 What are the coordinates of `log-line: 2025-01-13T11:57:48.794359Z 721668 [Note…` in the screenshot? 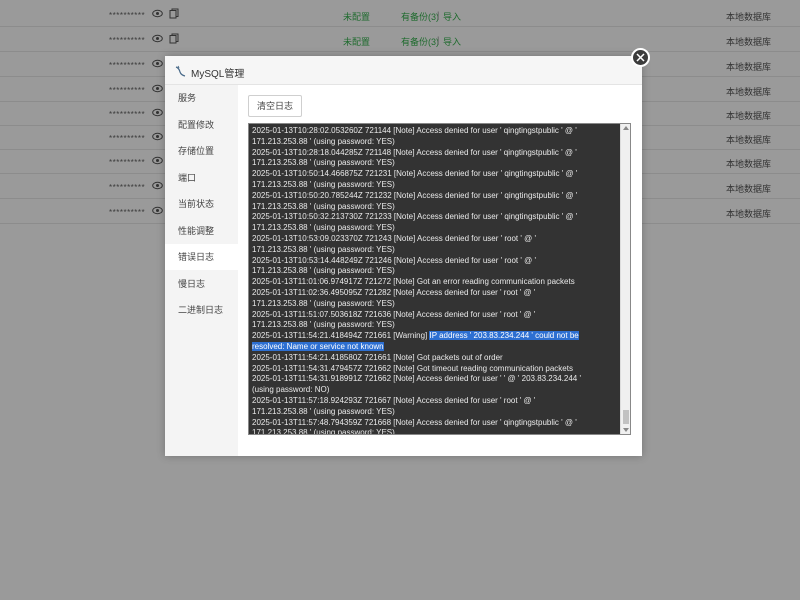 It's located at (434, 423).